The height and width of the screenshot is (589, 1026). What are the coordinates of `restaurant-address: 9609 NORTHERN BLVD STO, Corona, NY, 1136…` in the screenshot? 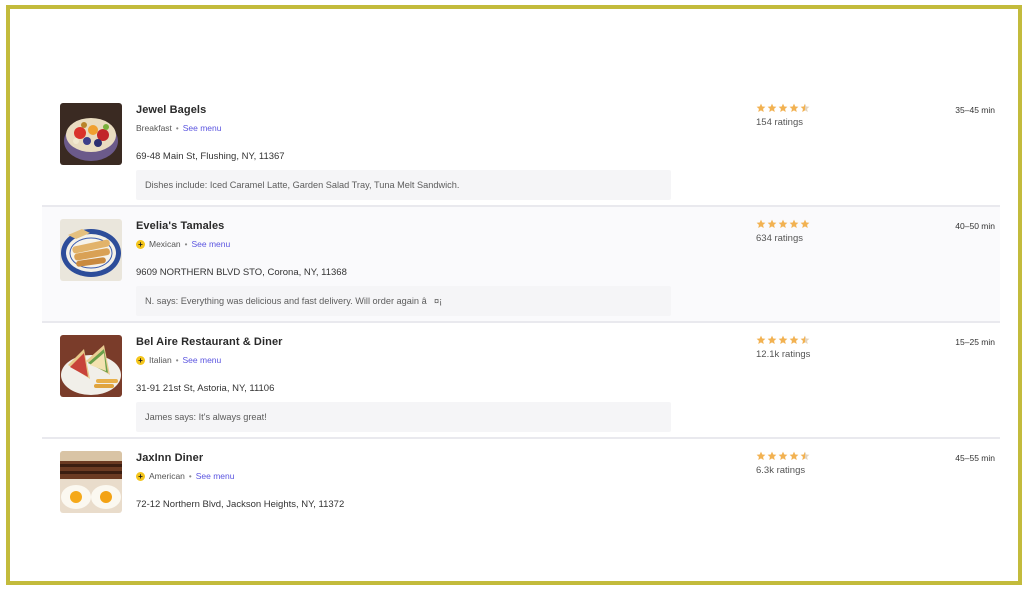 It's located at (241, 272).